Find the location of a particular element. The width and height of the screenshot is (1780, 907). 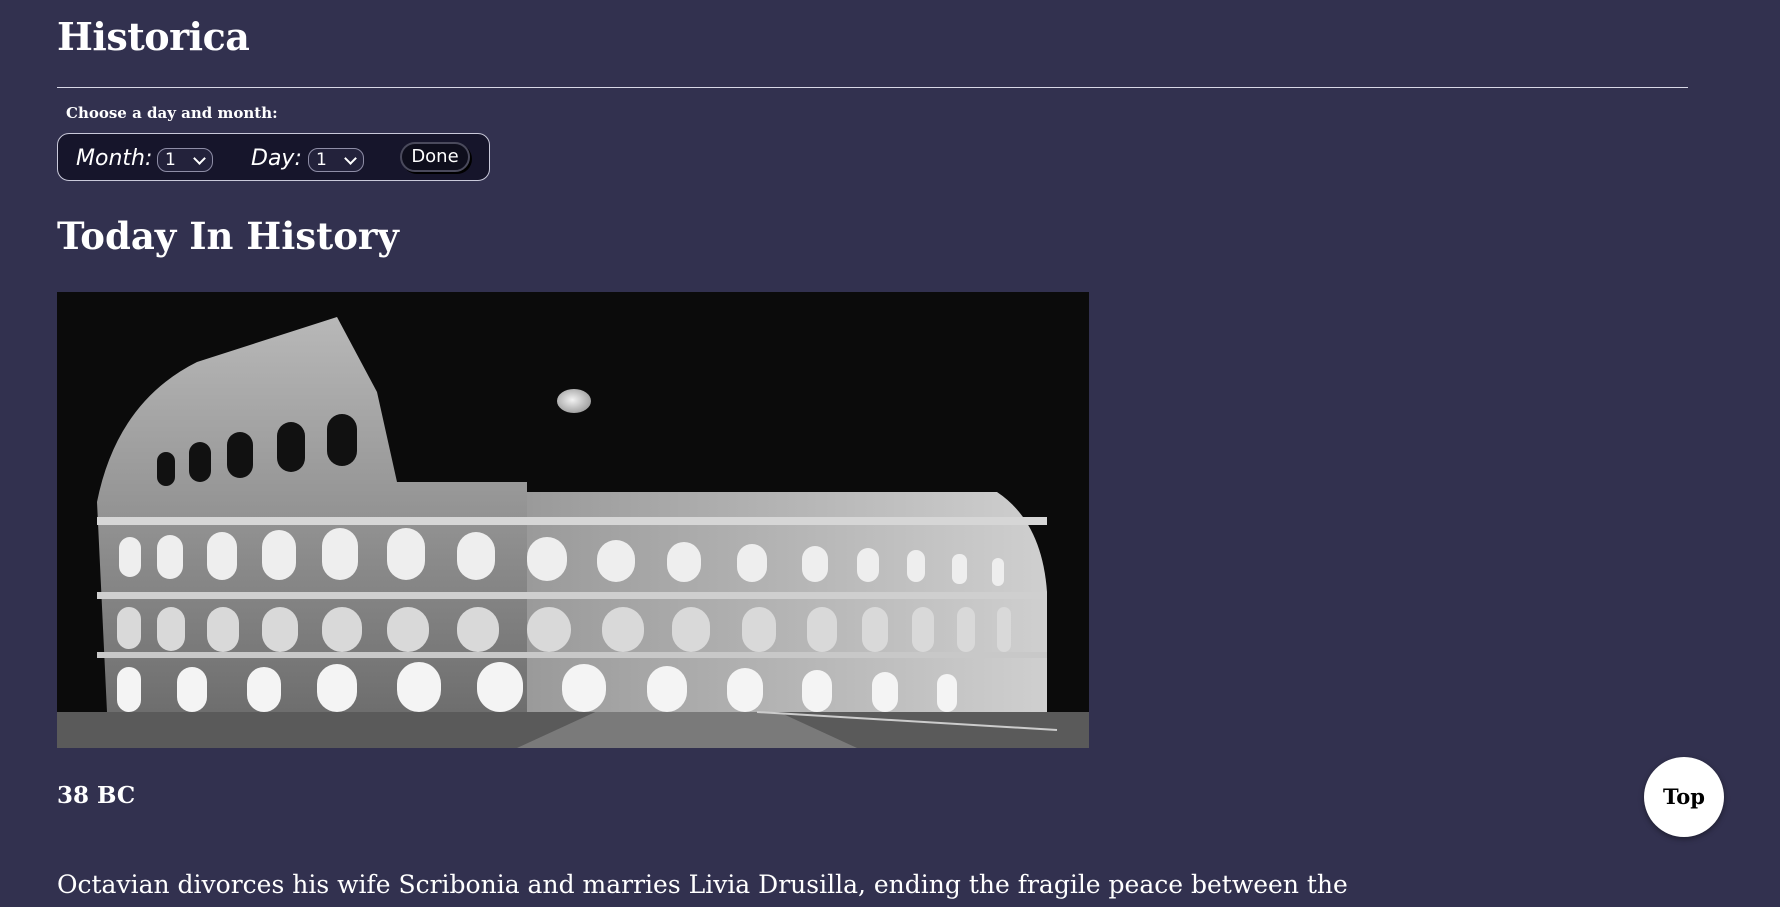

site-title: Historica is located at coordinates (153, 36).